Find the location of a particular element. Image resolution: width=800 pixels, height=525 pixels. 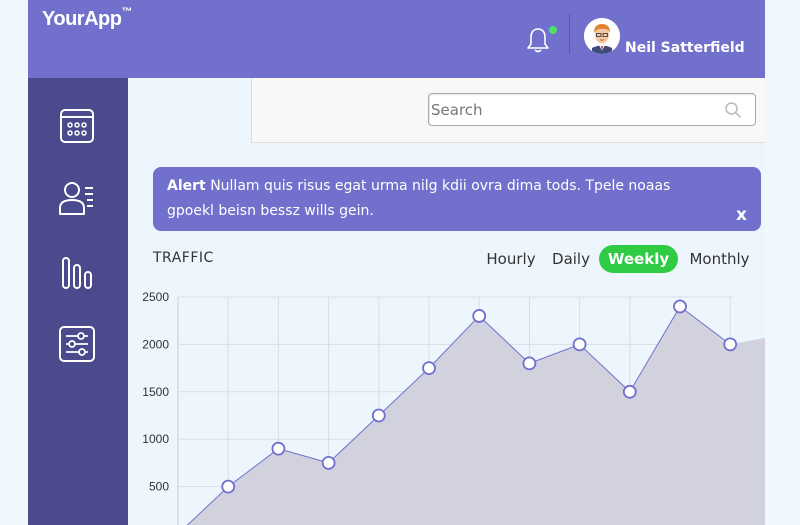

y-tick-label: 2500 is located at coordinates (155, 297).